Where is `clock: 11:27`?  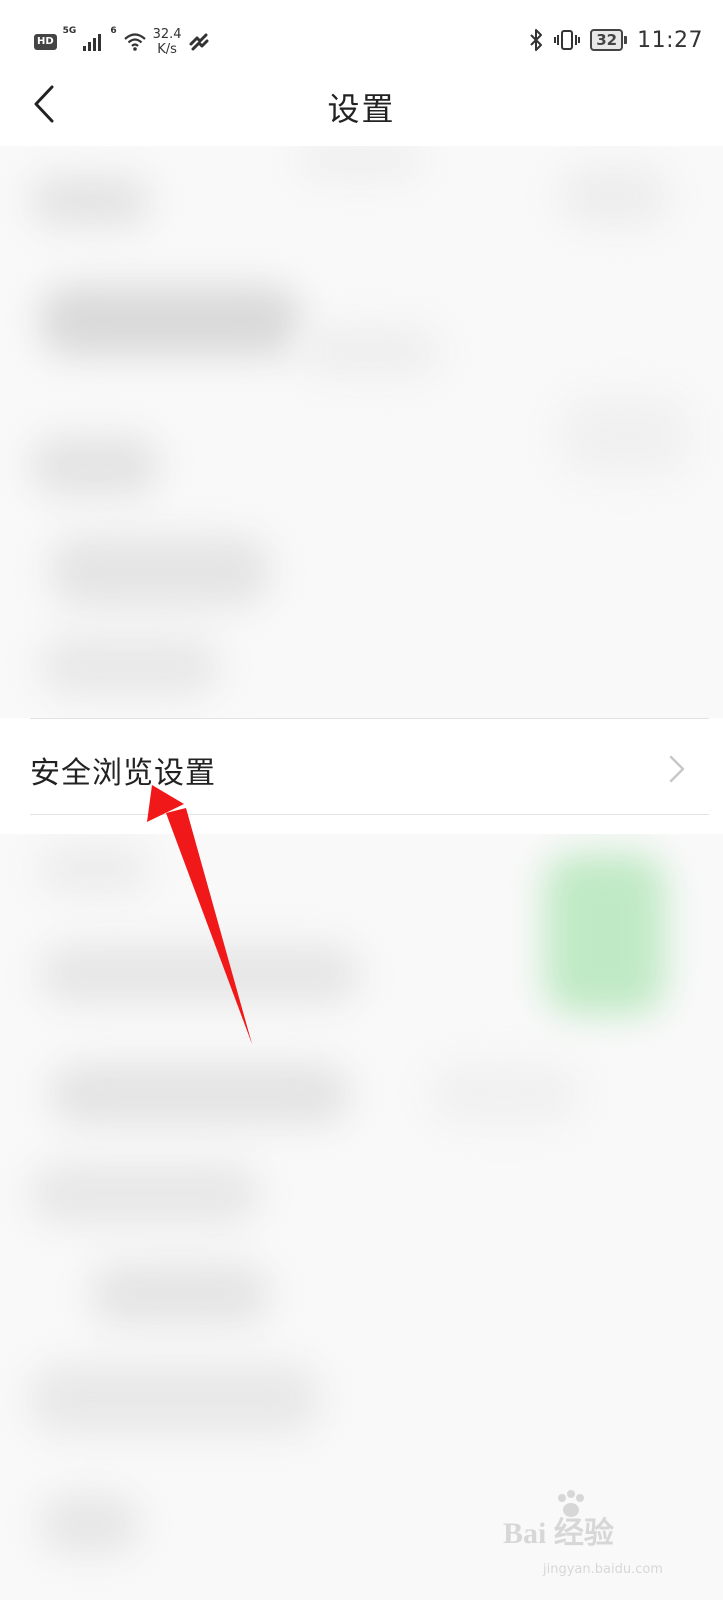 clock: 11:27 is located at coordinates (670, 40).